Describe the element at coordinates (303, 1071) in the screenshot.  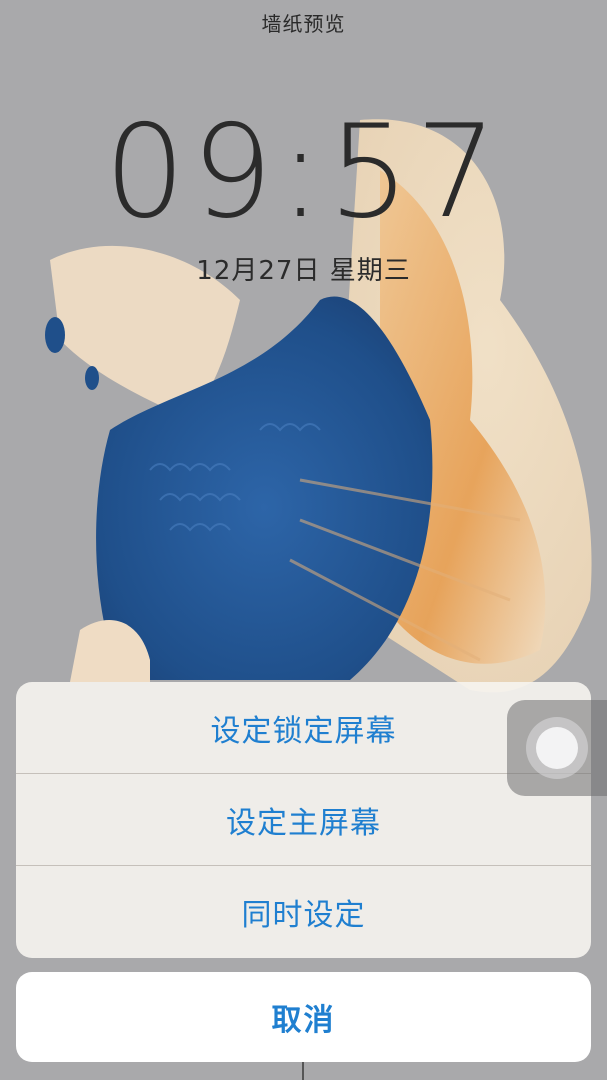
I see `bottom-divider` at that location.